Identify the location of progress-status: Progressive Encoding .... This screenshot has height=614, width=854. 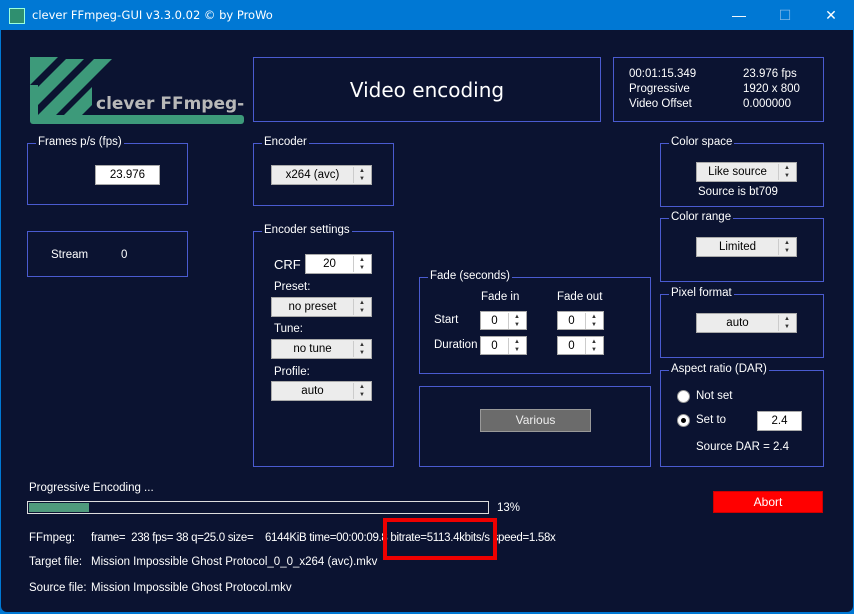
(91, 488).